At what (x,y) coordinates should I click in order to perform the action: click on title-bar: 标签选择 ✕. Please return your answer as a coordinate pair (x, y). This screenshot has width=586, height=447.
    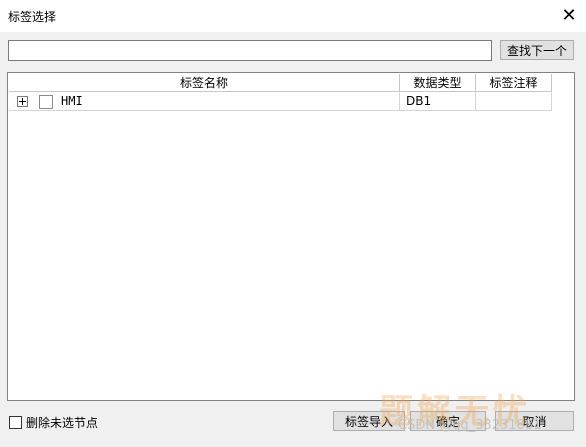
    Looking at the image, I should click on (293, 16).